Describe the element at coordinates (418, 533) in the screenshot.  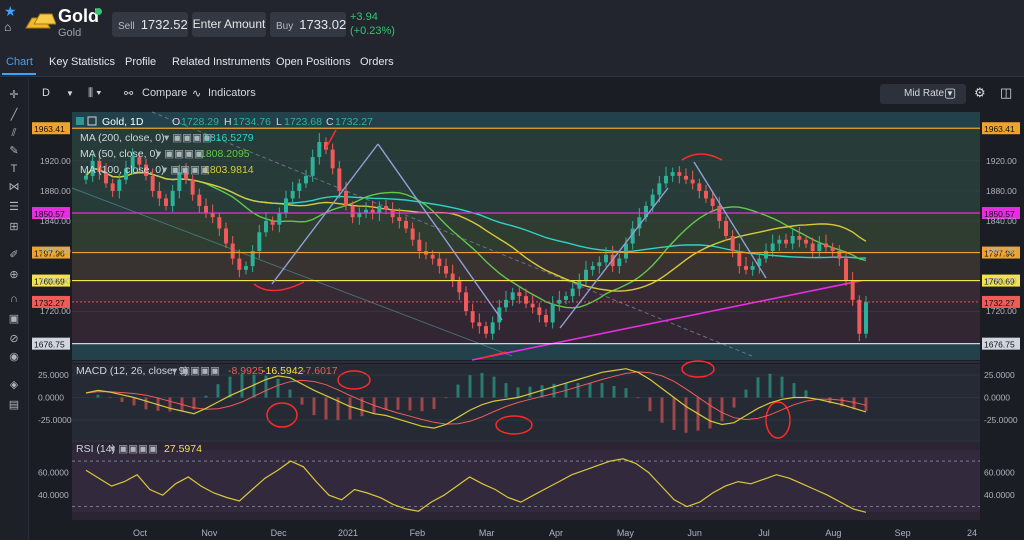
I see `time-axis-tick: Feb` at that location.